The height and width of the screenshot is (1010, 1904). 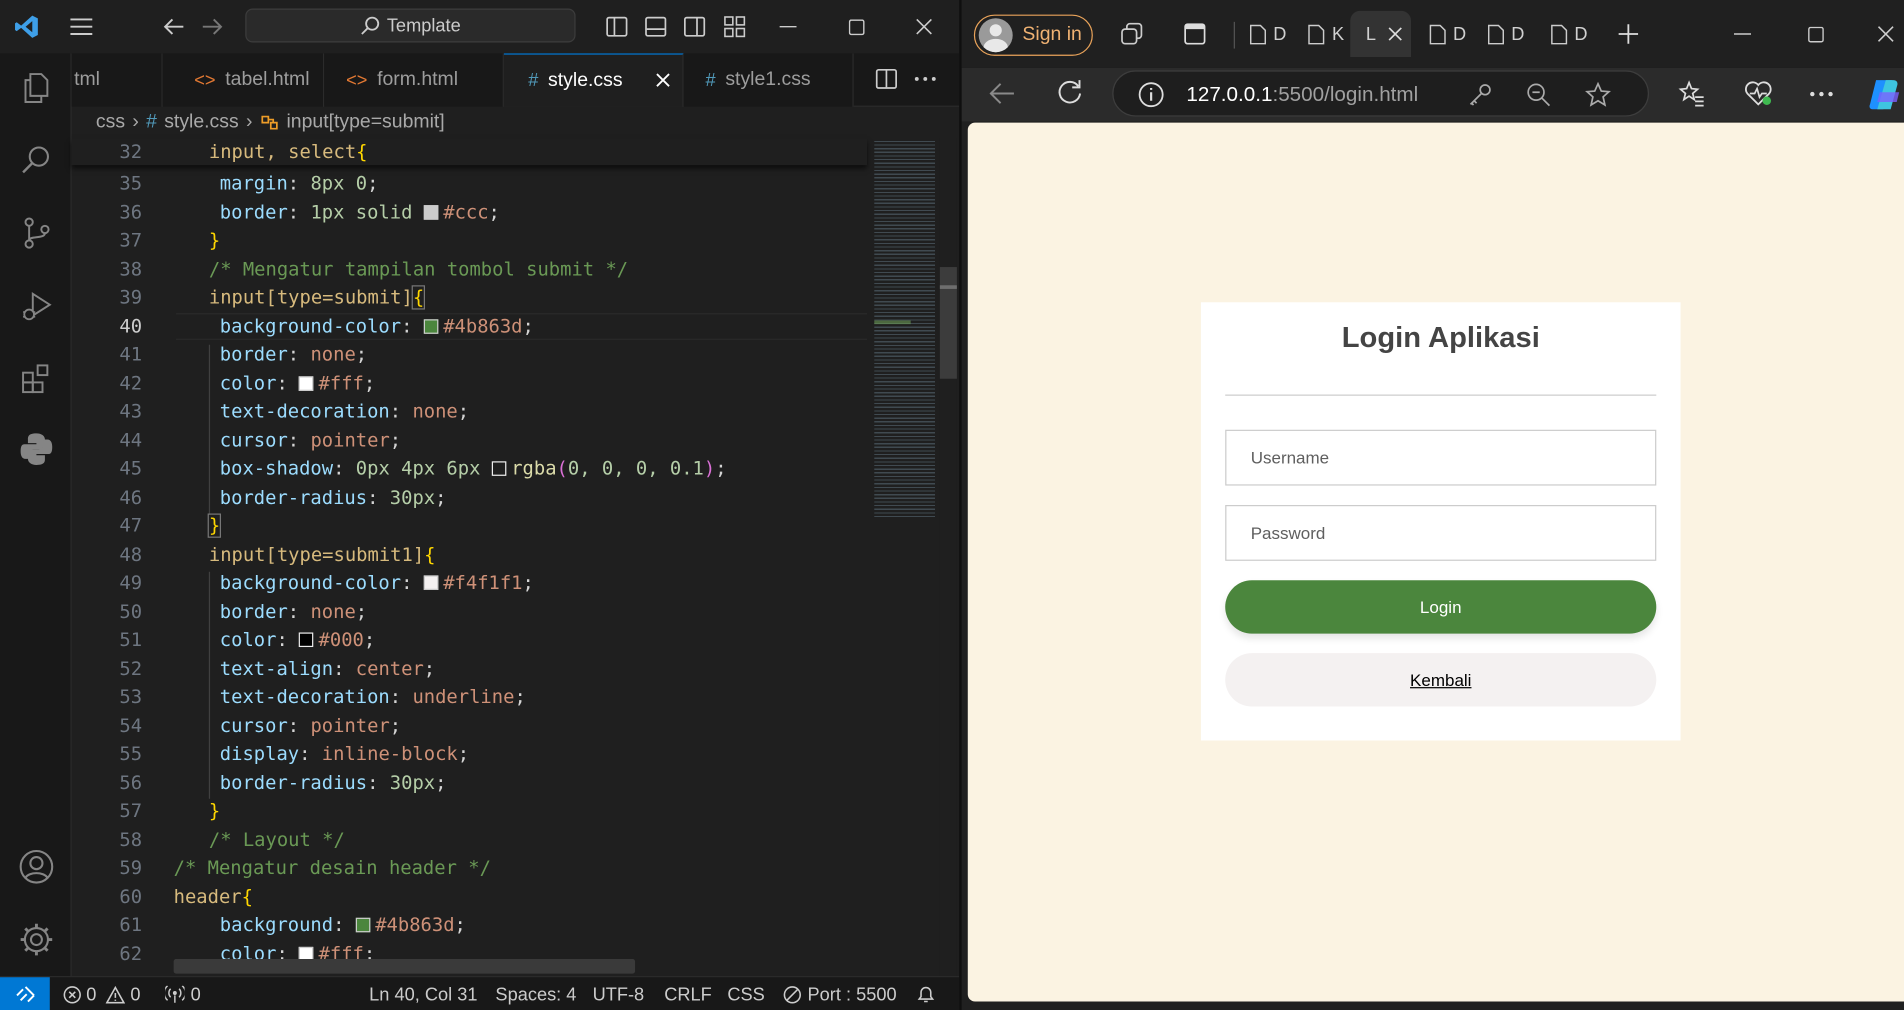 I want to click on remote-indicator-icon, so click(x=25, y=993).